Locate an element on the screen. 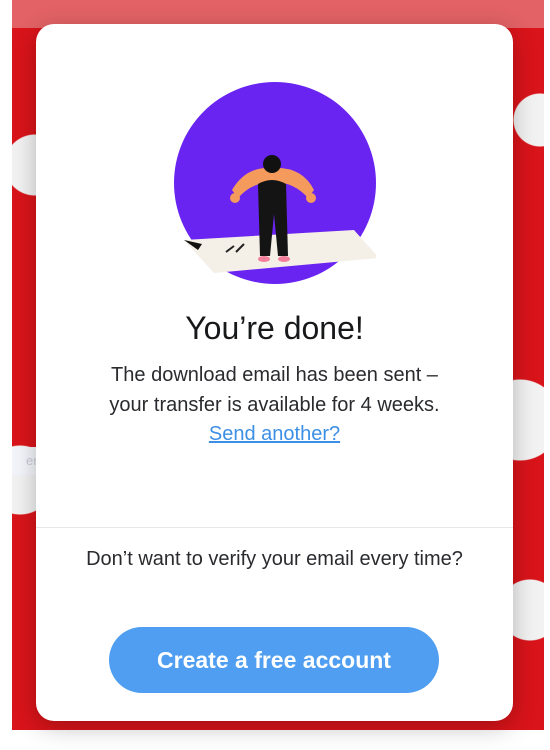 The image size is (550, 750). send-another-link: Send another? is located at coordinates (274, 434).